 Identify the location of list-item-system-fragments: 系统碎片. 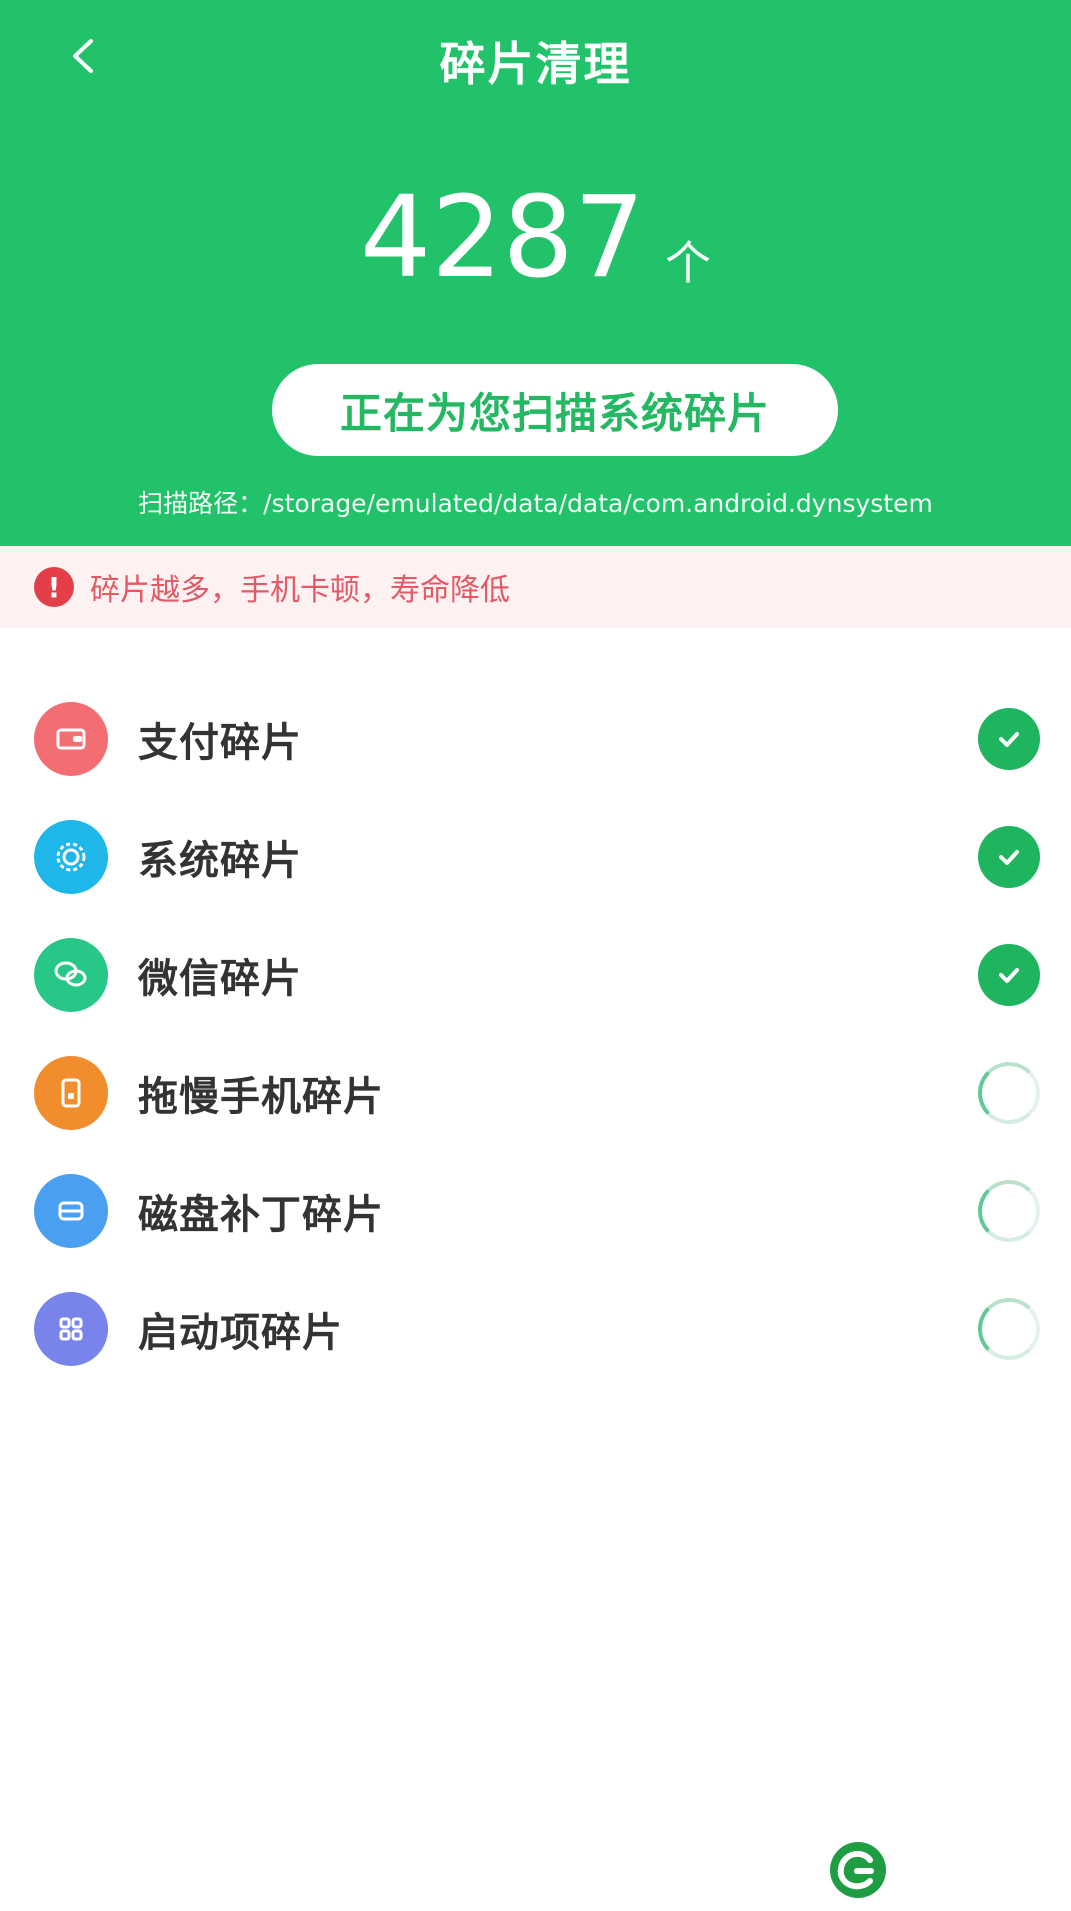
(535, 857).